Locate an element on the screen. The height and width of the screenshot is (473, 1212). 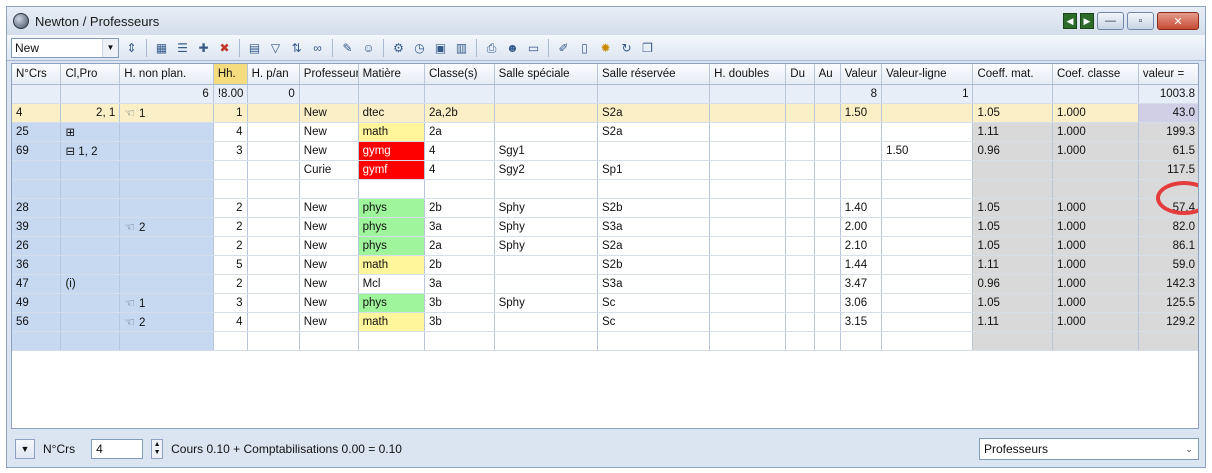
link-icon: ∞ is located at coordinates (317, 47).